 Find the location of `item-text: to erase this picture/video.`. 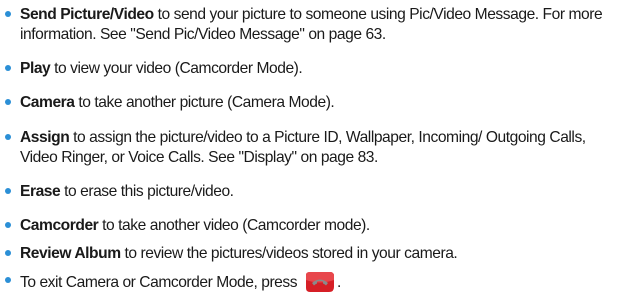

item-text: to erase this picture/video. is located at coordinates (147, 191).